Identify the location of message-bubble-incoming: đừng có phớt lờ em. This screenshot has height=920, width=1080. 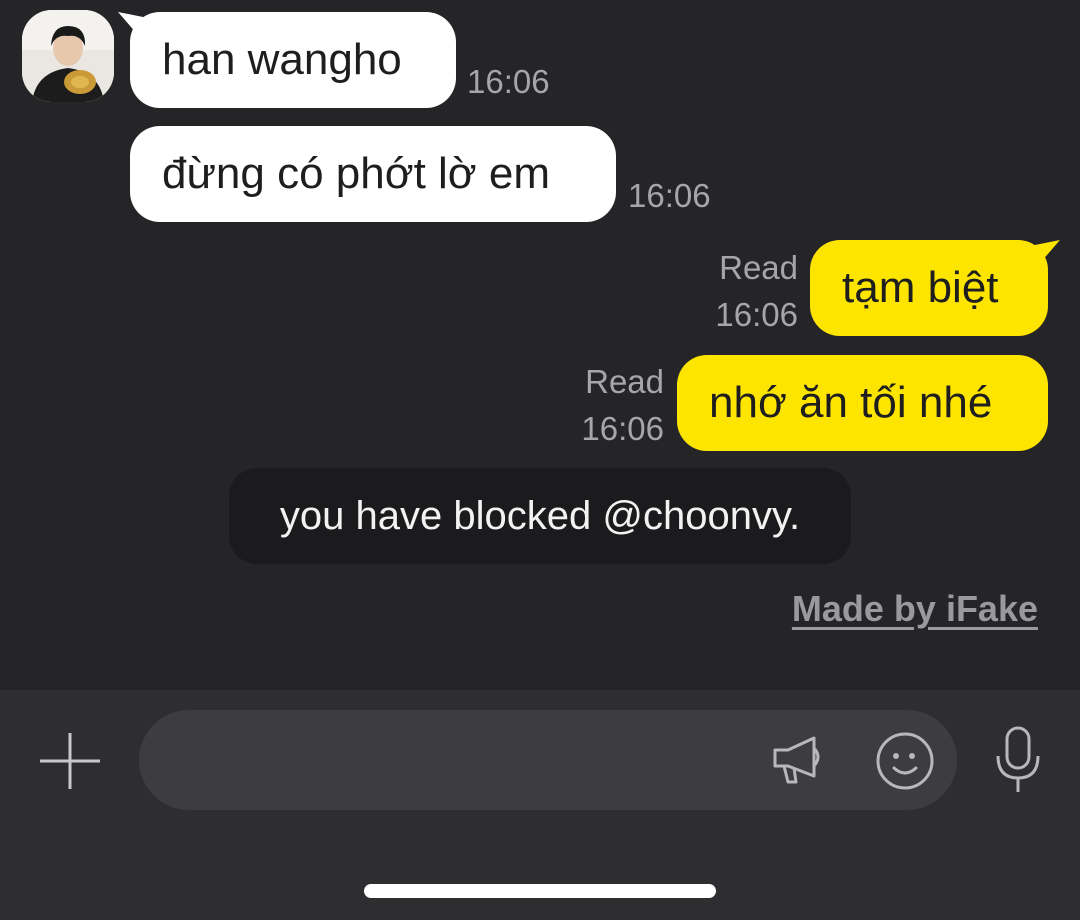
(373, 174).